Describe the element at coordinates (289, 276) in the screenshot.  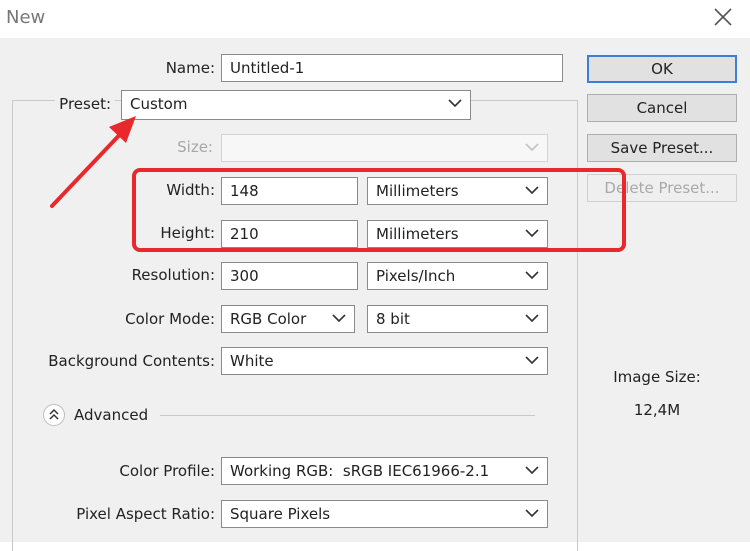
I see `resolution-input: 300` at that location.